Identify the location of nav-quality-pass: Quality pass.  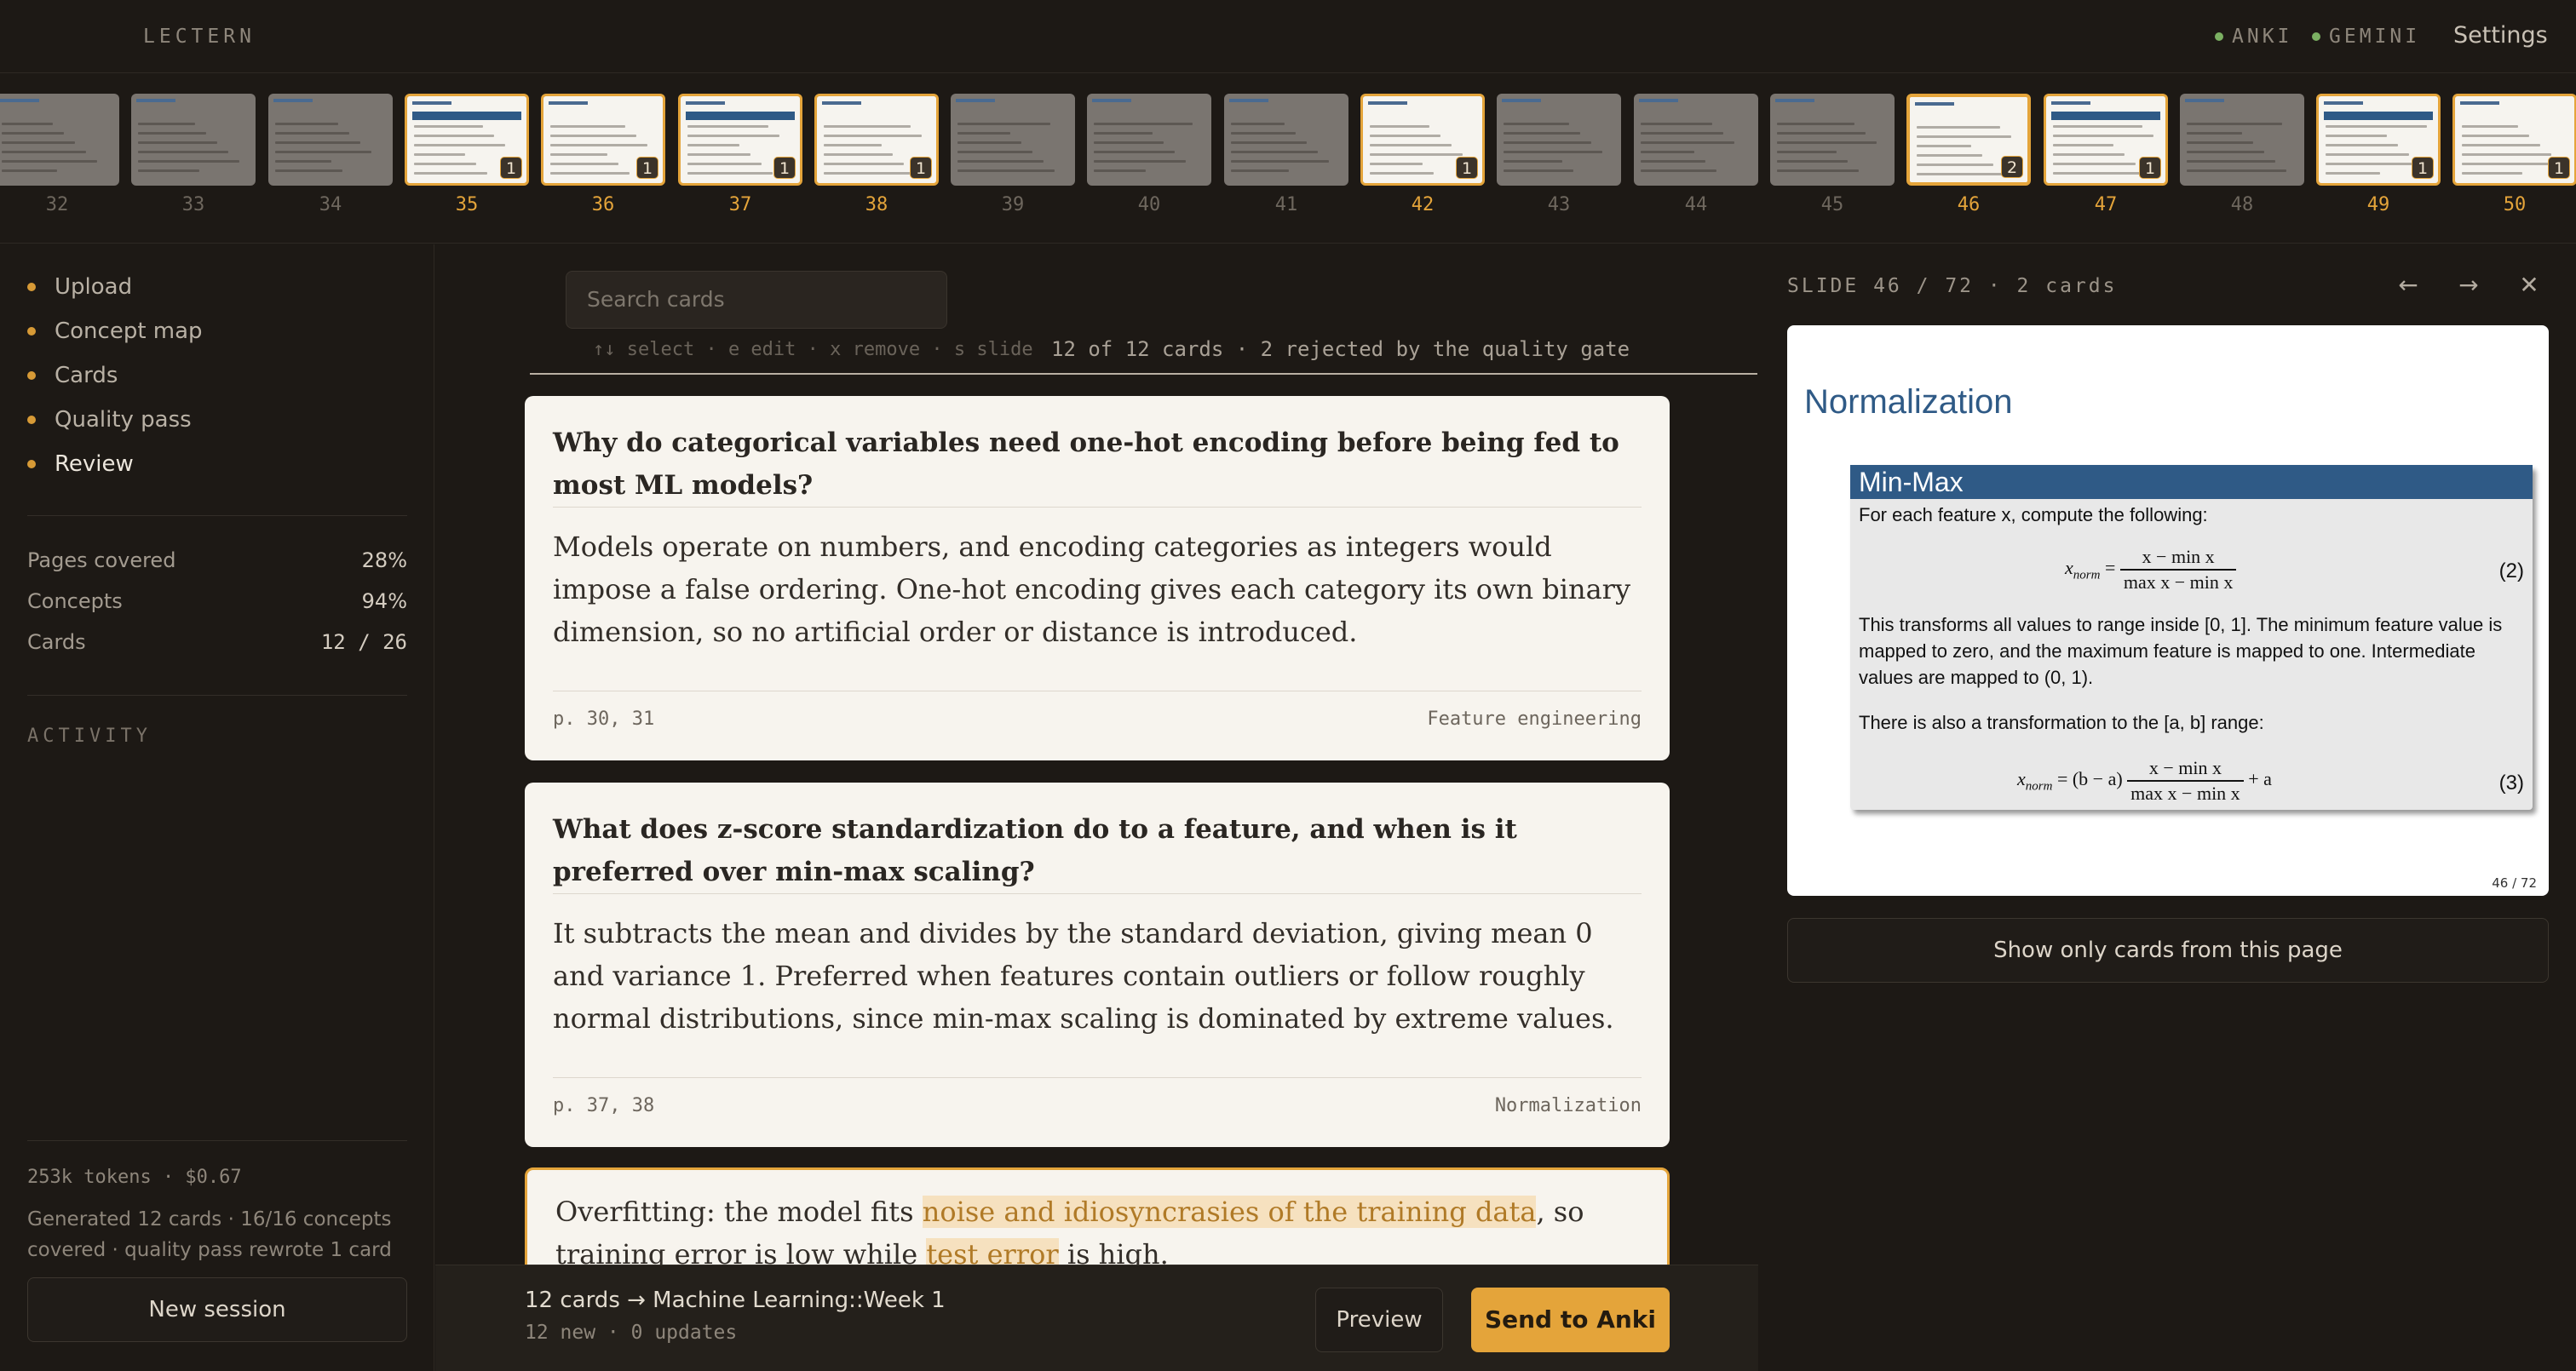
(109, 420).